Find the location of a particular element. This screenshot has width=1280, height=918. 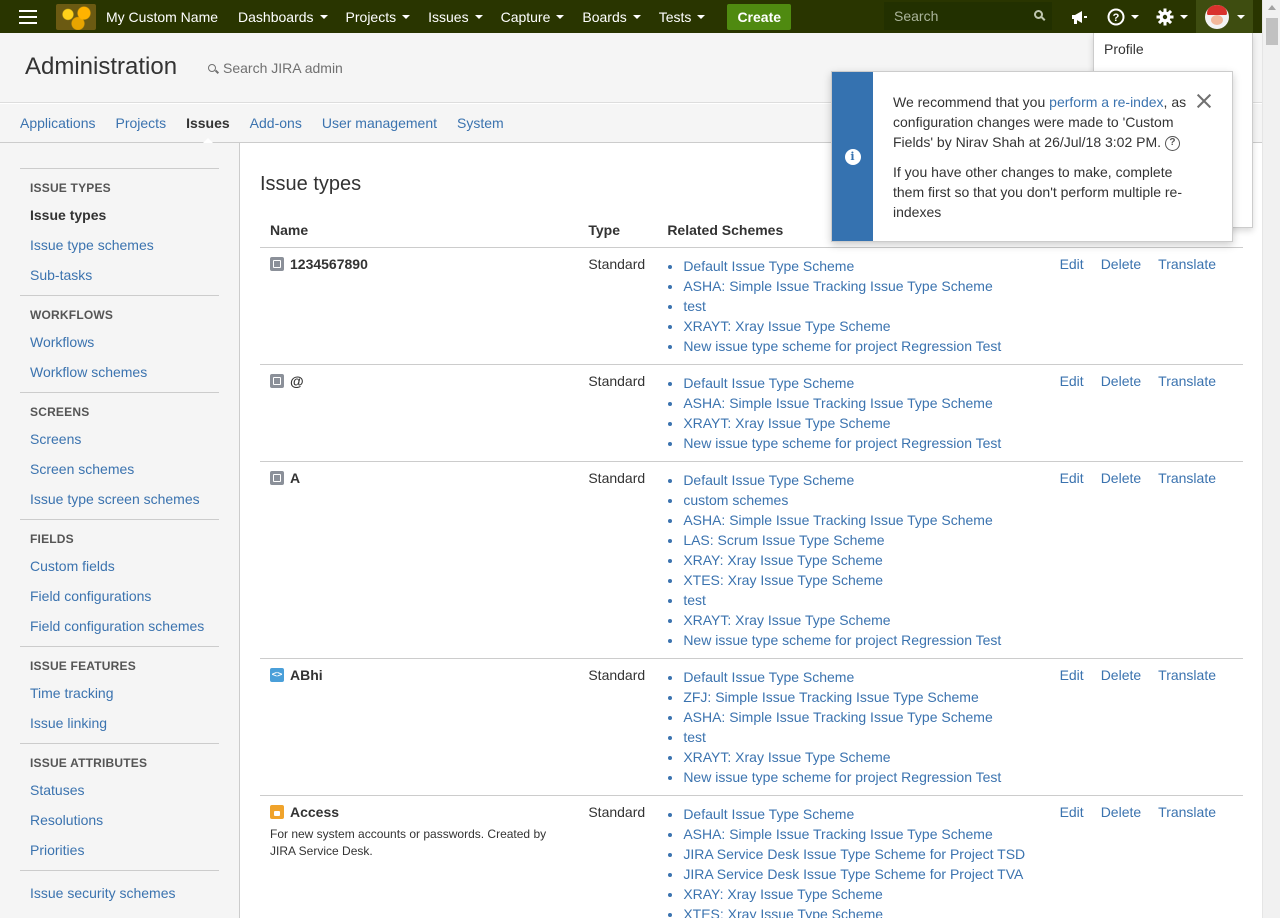

tab-issues: Issues is located at coordinates (208, 124).